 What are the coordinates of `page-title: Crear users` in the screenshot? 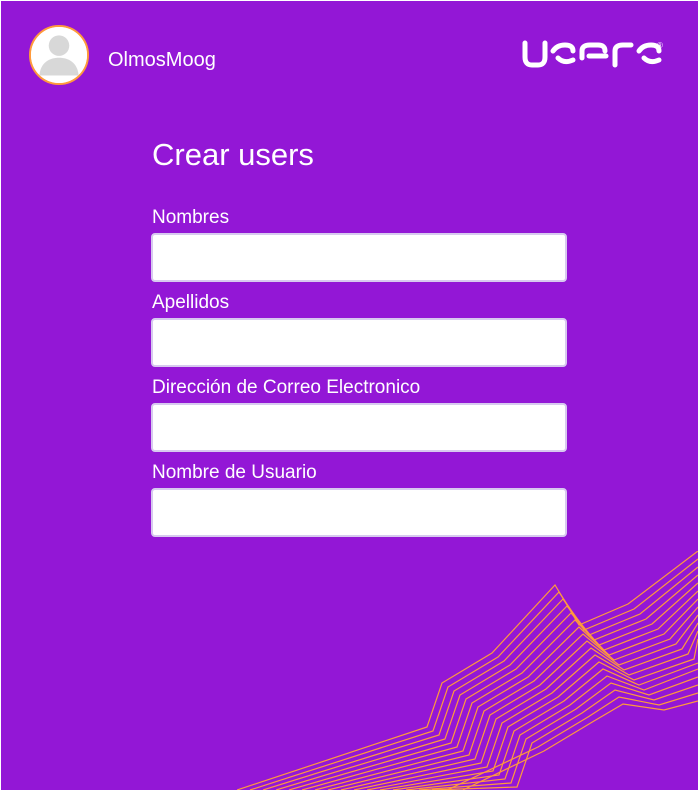 It's located at (233, 154).